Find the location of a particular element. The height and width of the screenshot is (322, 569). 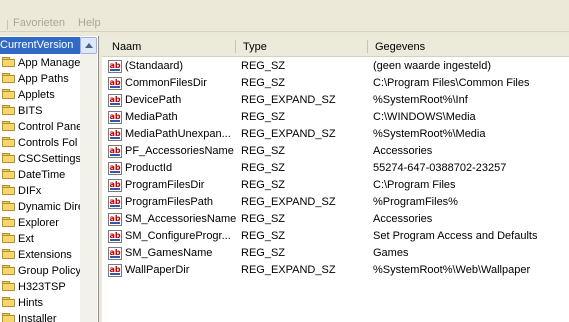

menu-item-help: Help is located at coordinates (89, 23).